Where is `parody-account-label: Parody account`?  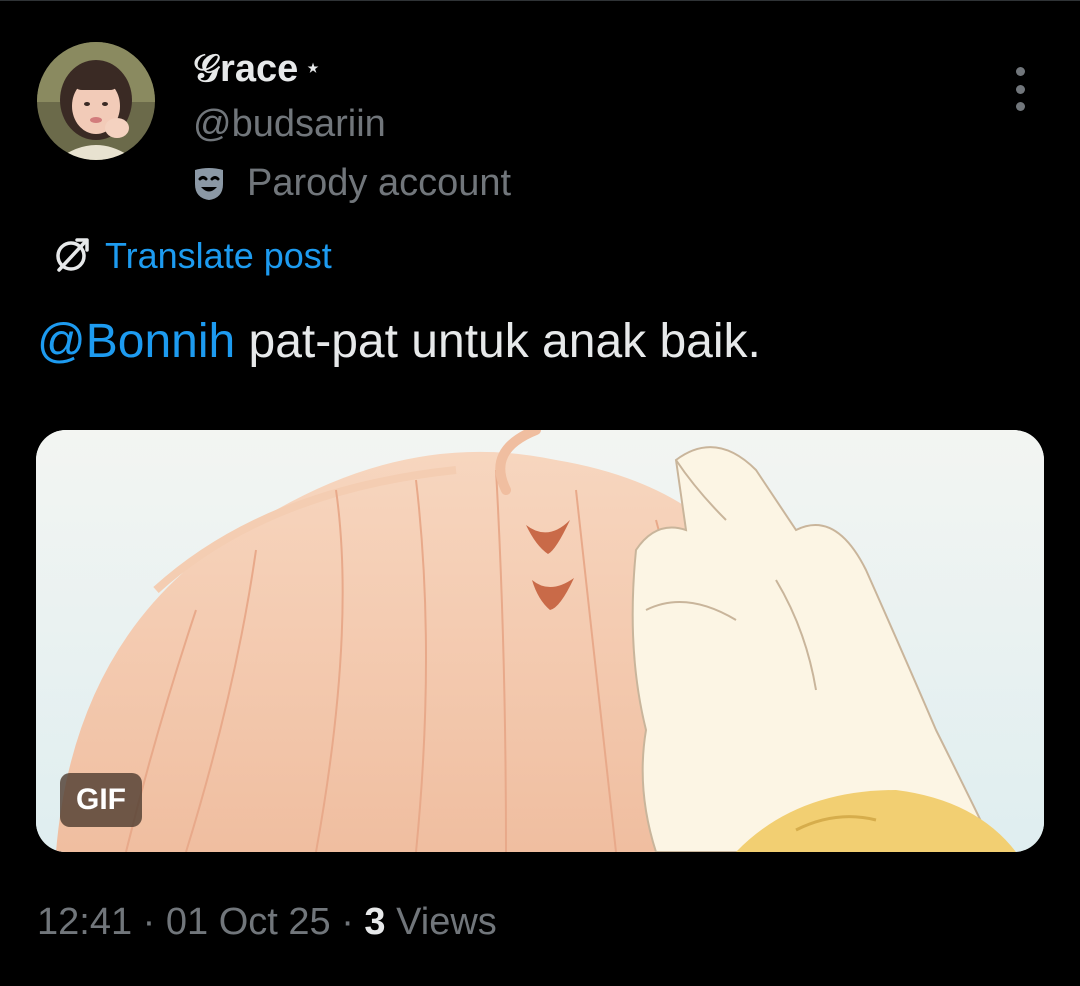
parody-account-label: Parody account is located at coordinates (351, 183).